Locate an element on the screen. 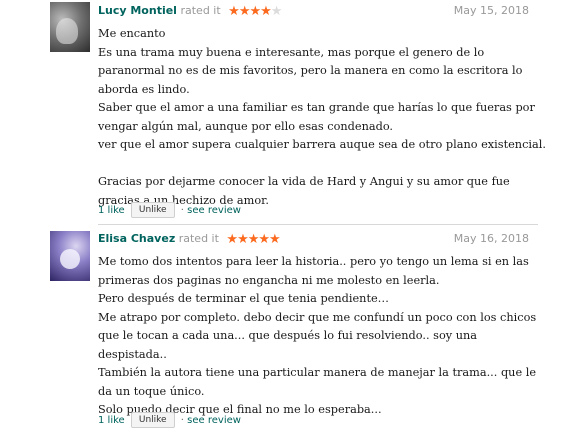 This screenshot has width=581, height=435. review-divider is located at coordinates (318, 224).